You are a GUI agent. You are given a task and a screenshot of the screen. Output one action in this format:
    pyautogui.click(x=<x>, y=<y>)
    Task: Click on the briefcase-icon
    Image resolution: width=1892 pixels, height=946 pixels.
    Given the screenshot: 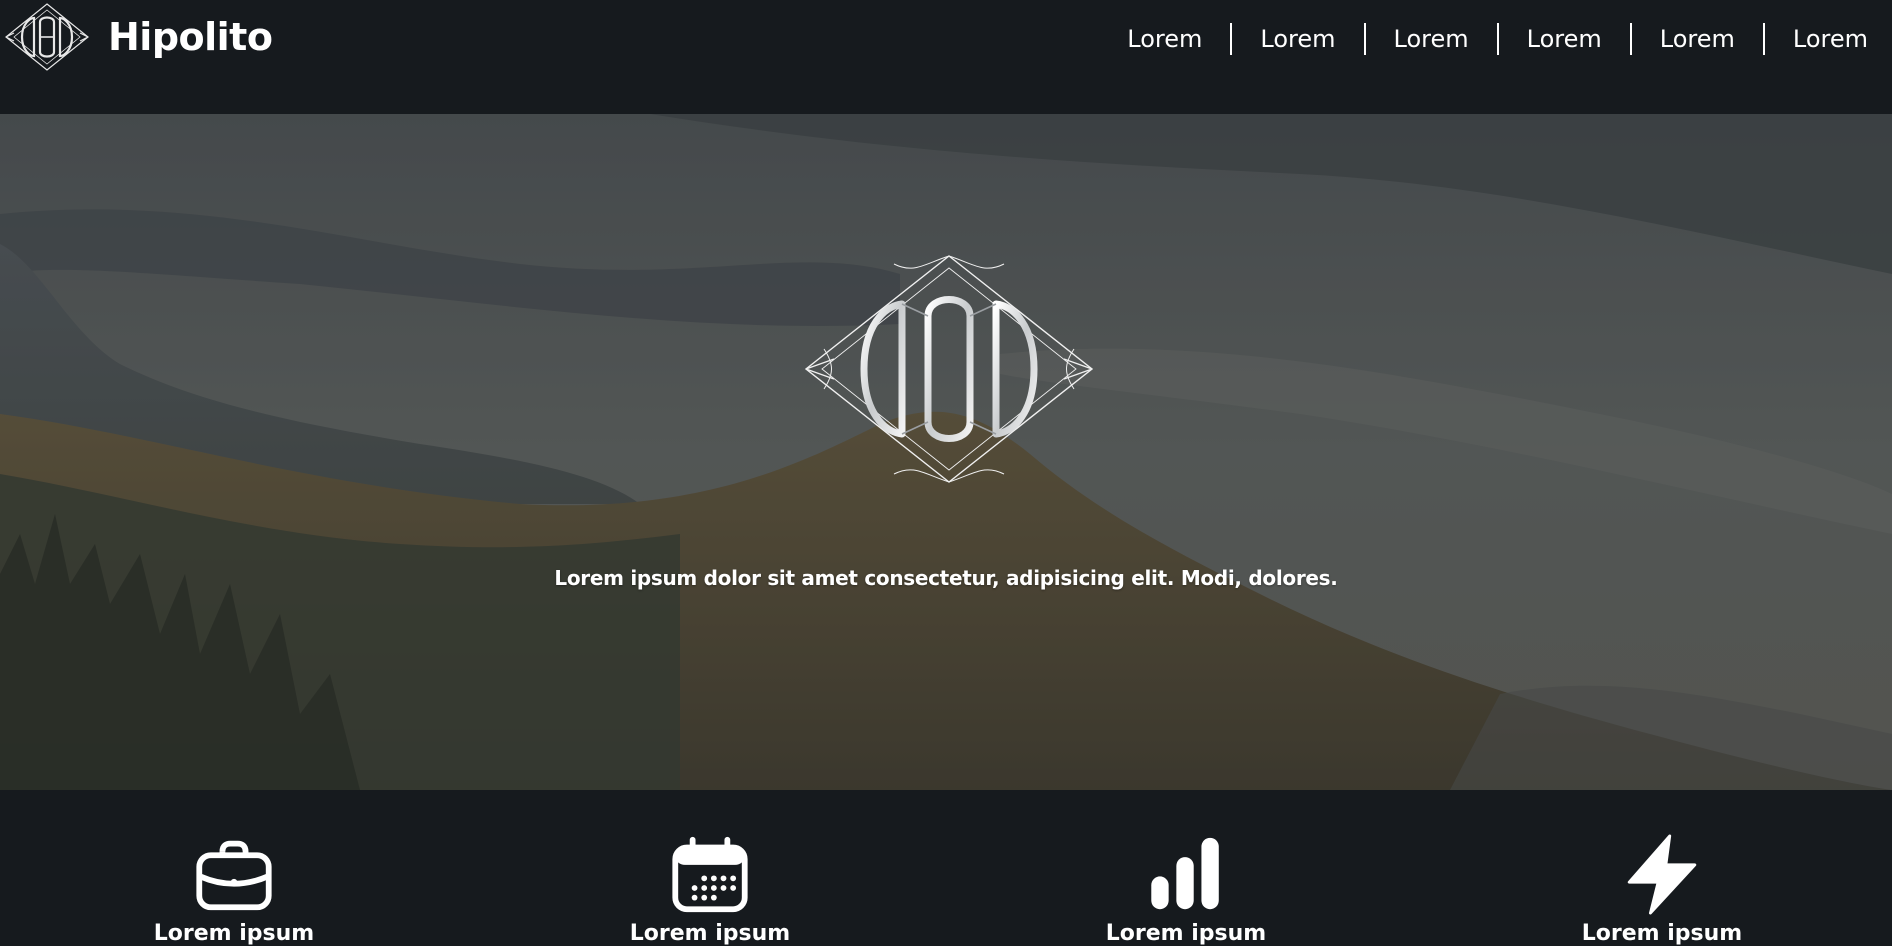 What is the action you would take?
    pyautogui.click(x=234, y=875)
    